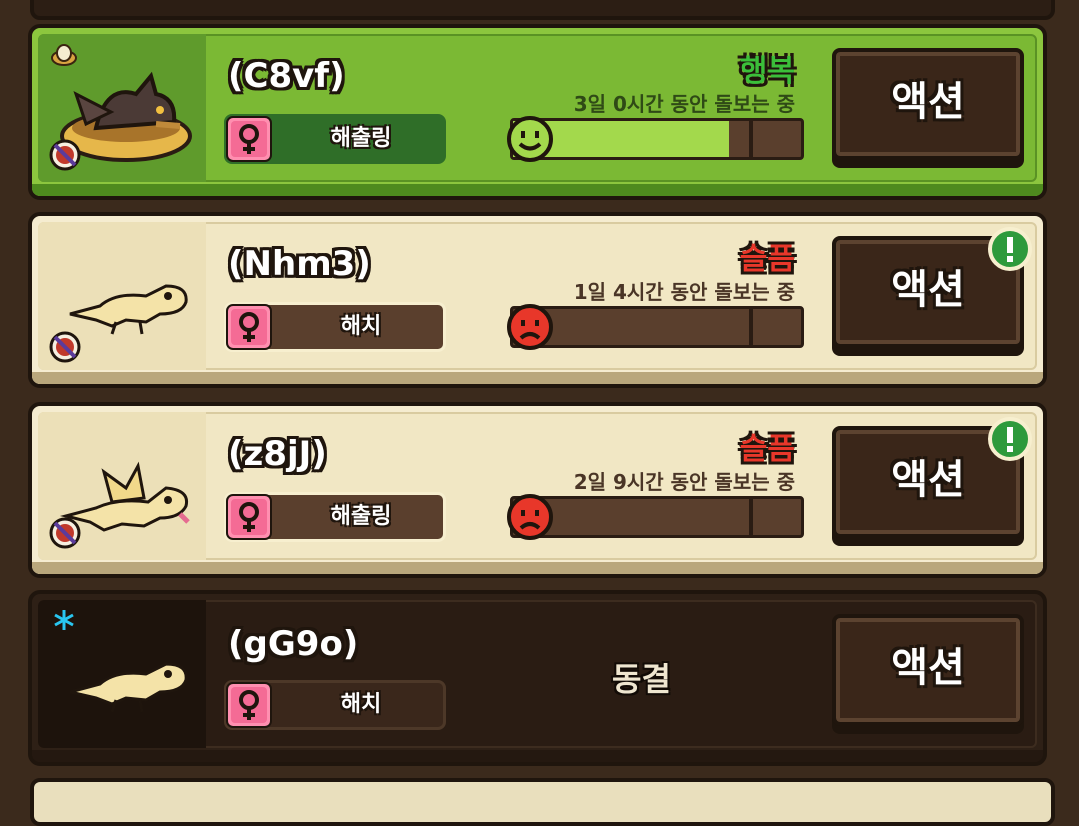 The image size is (1079, 826). Describe the element at coordinates (641, 679) in the screenshot. I see `frozen-status: 동결` at that location.